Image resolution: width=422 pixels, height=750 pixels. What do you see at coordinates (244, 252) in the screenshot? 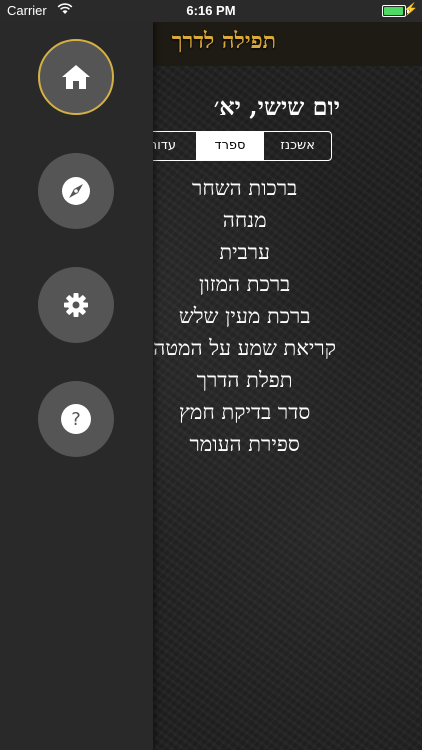
I see `prayer-item-arvit: ערבית` at bounding box center [244, 252].